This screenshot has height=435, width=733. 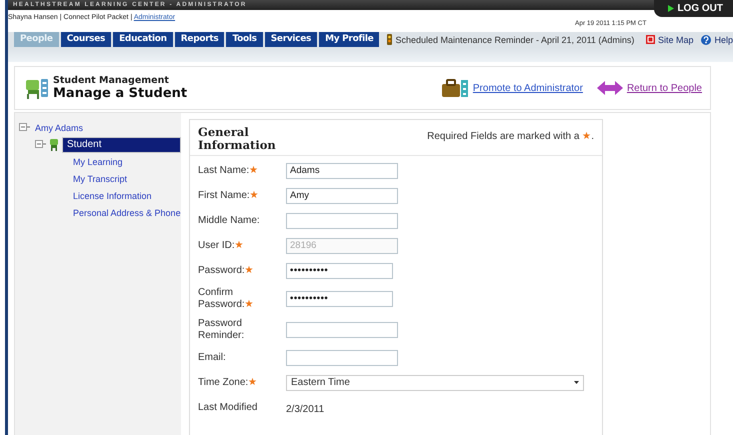 I want to click on section-heading: General Information, so click(x=237, y=139).